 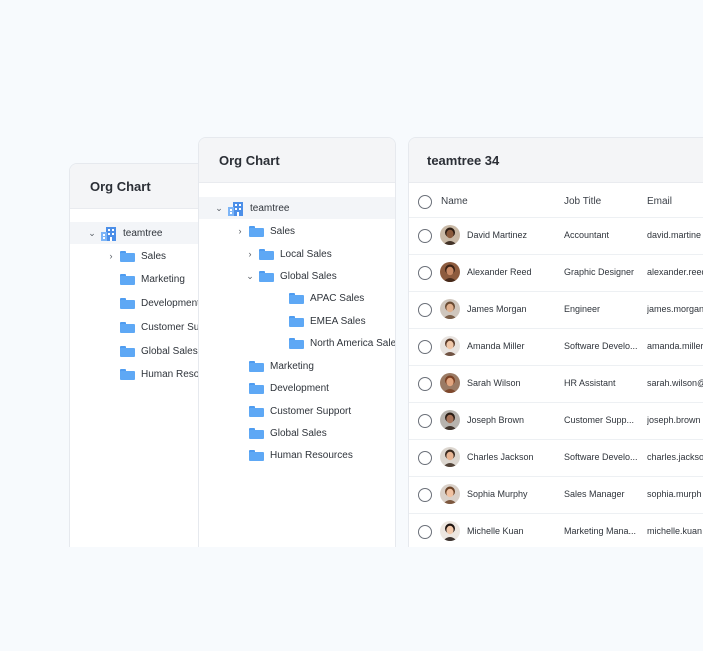 I want to click on tree-item-label: Human Resources, so click(x=311, y=455).